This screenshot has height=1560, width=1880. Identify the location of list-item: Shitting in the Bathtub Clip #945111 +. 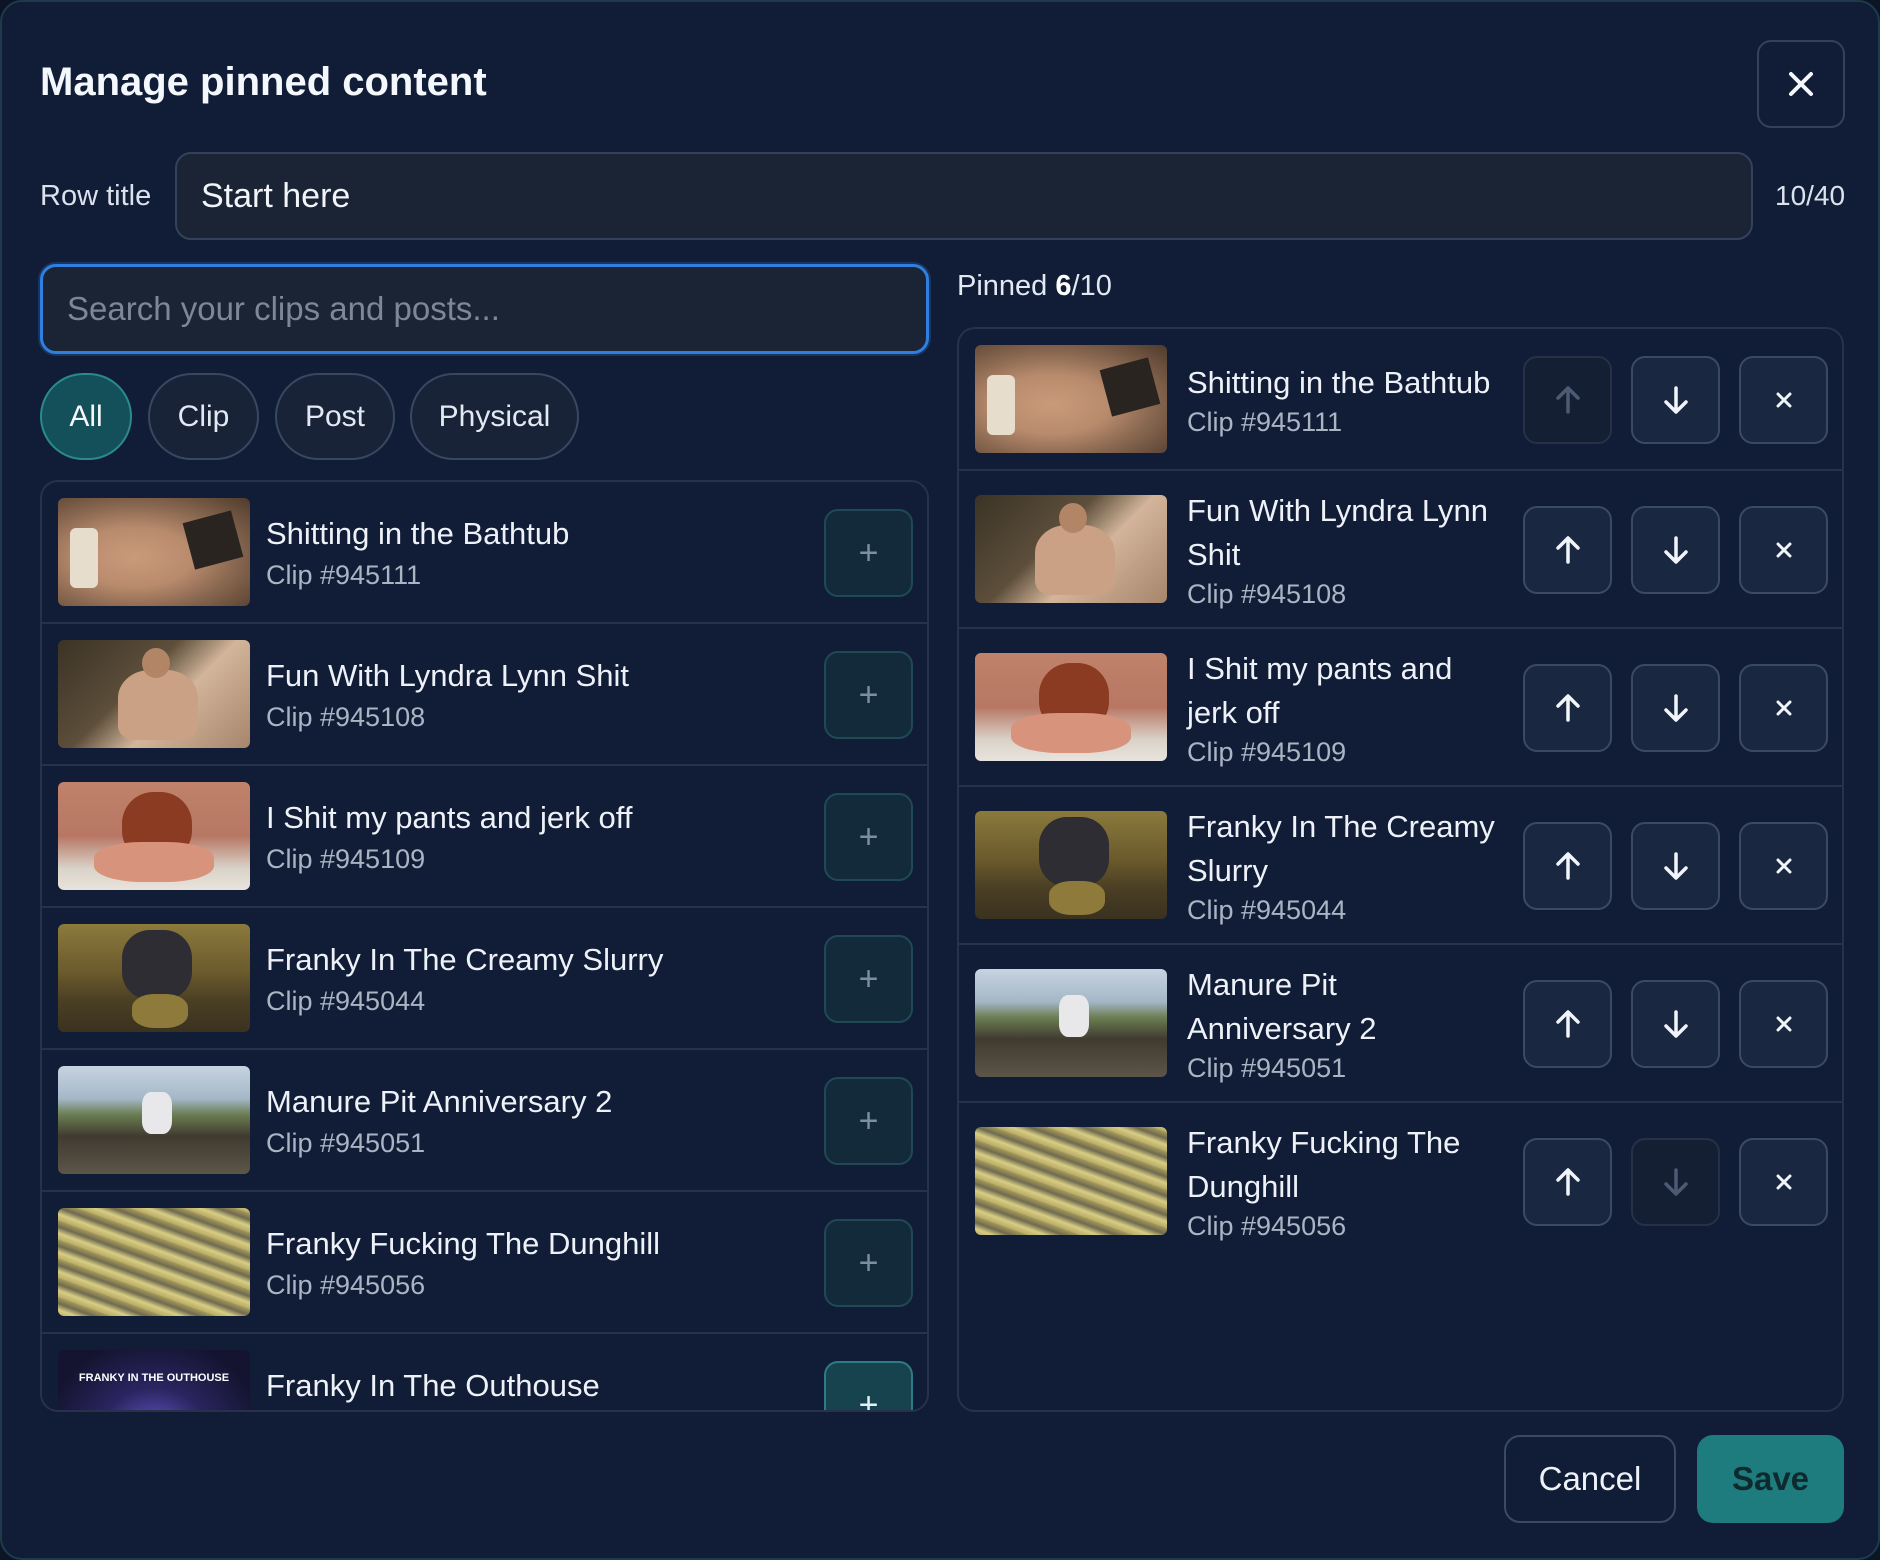
(484, 553).